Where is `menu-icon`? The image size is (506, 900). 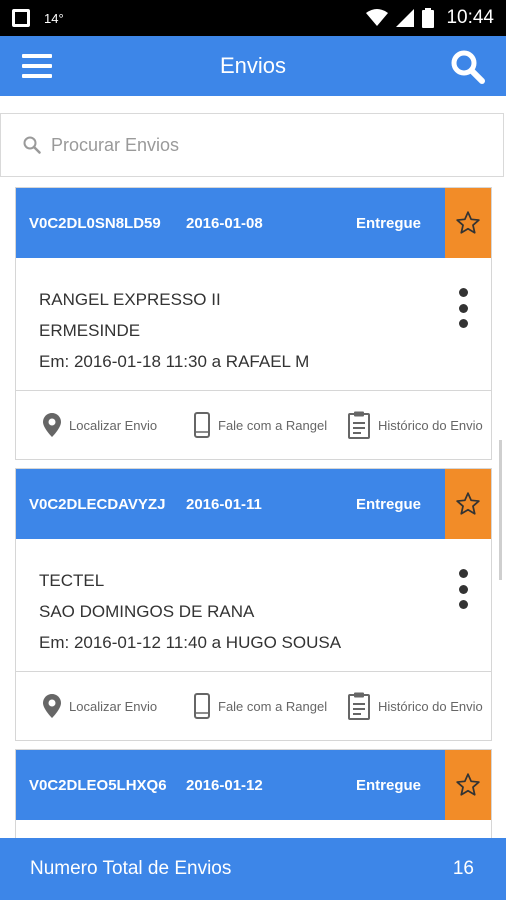 menu-icon is located at coordinates (37, 66).